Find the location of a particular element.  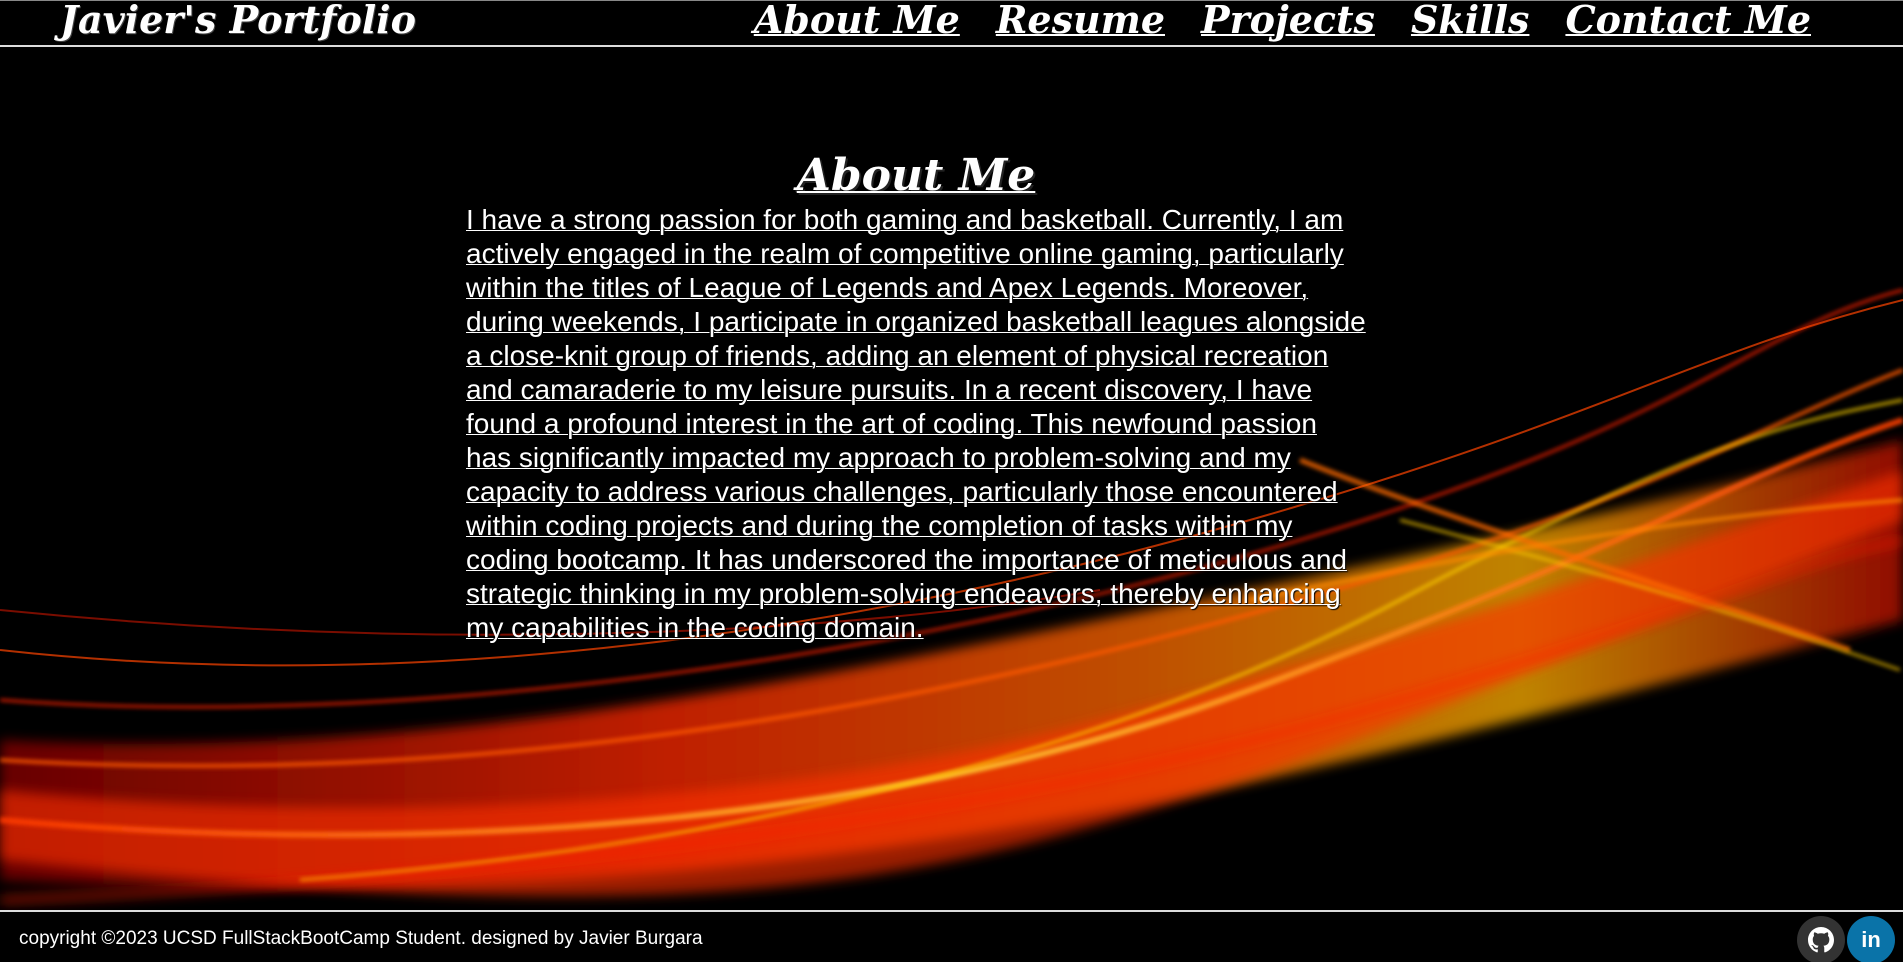

brand-title: Javier's Portfolio is located at coordinates (238, 21).